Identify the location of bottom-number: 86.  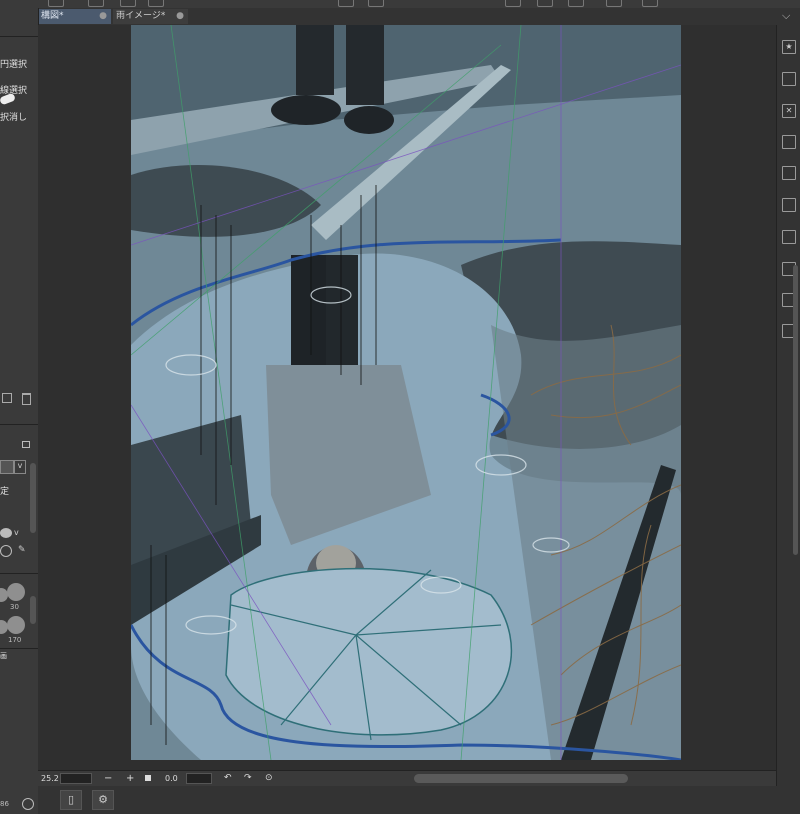
(4, 804).